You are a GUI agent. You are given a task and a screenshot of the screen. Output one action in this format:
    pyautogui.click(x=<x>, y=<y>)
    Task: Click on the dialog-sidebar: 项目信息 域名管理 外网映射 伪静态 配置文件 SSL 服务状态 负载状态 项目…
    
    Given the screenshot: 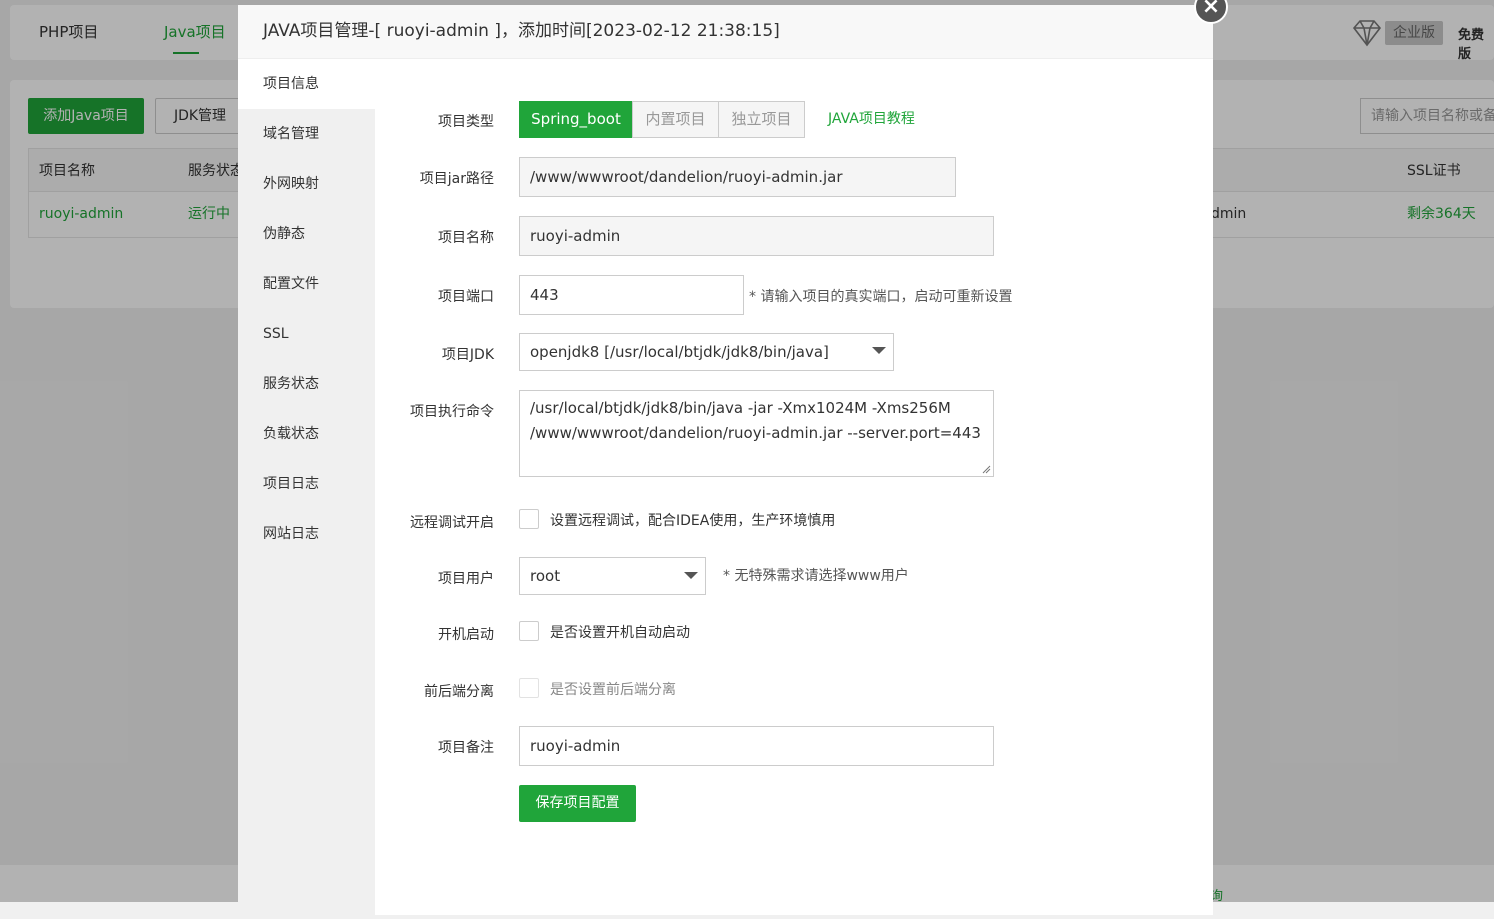 What is the action you would take?
    pyautogui.click(x=306, y=489)
    